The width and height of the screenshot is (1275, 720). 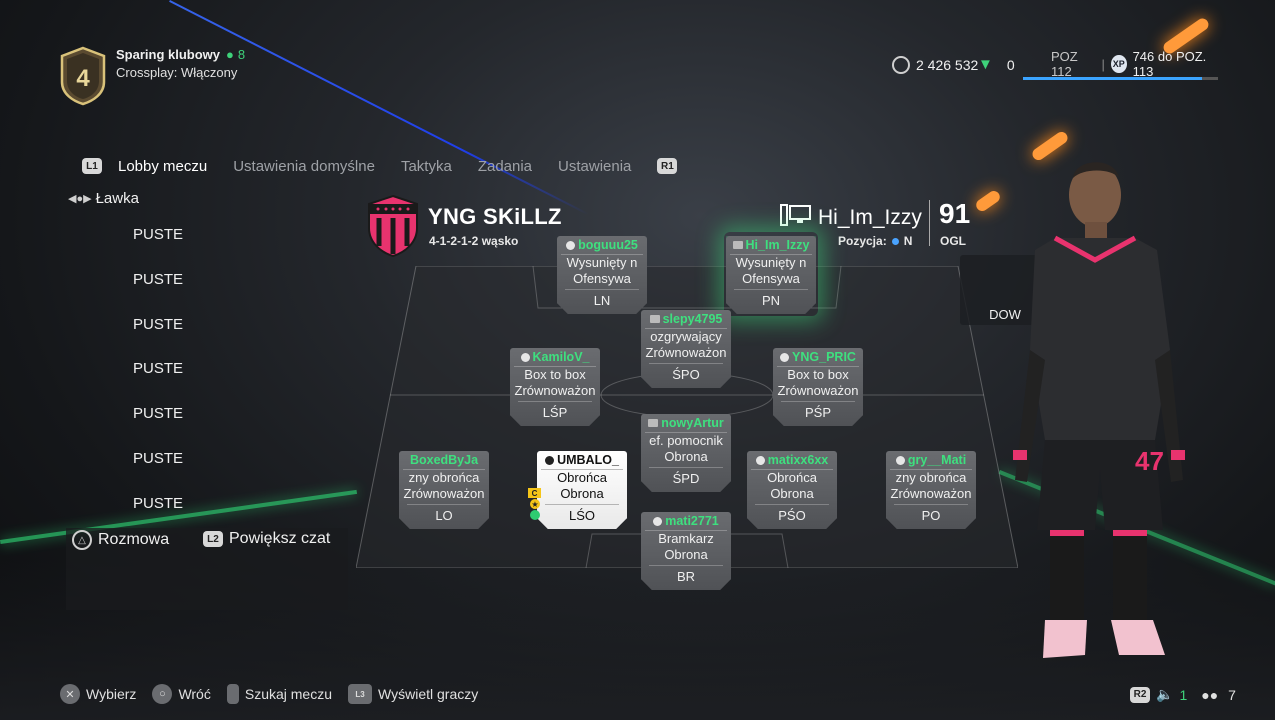 I want to click on division-number: 4, so click(x=83, y=78).